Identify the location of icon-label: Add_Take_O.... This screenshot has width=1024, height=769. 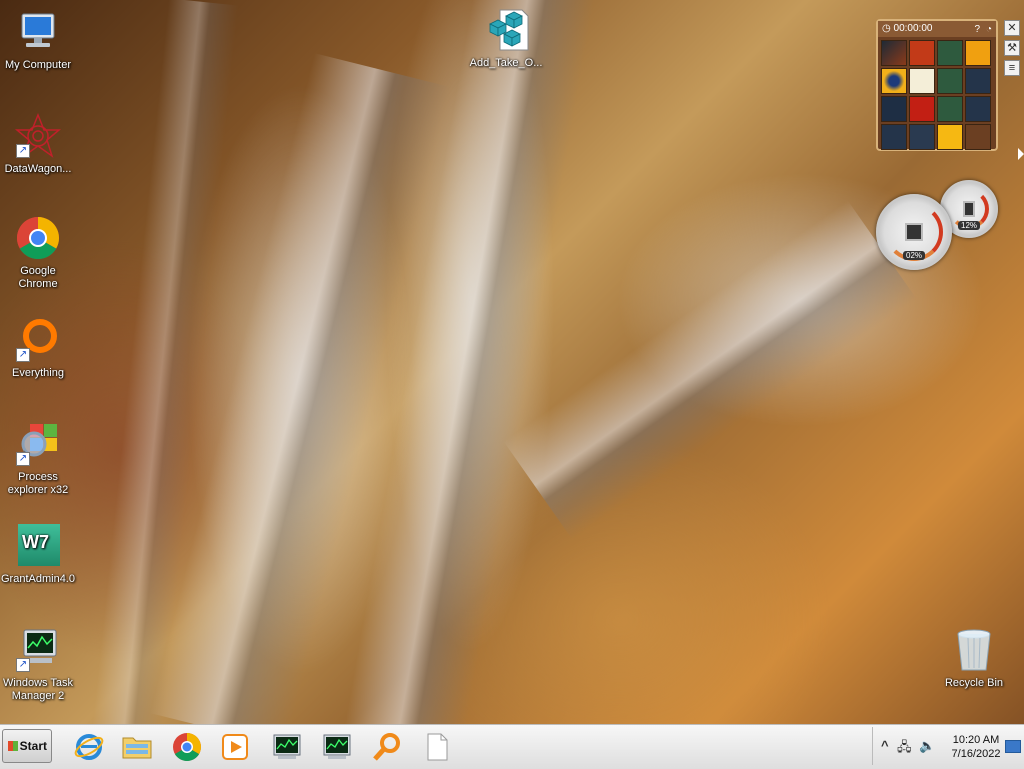
(506, 63).